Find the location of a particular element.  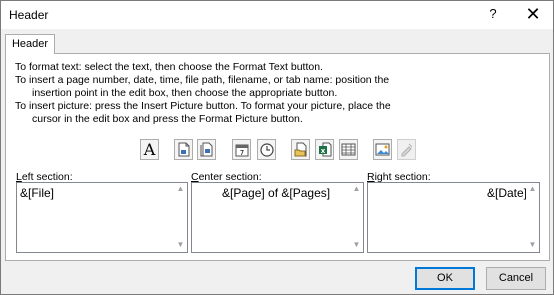

center-section-scrollbar: ▲ ▼ is located at coordinates (356, 217).